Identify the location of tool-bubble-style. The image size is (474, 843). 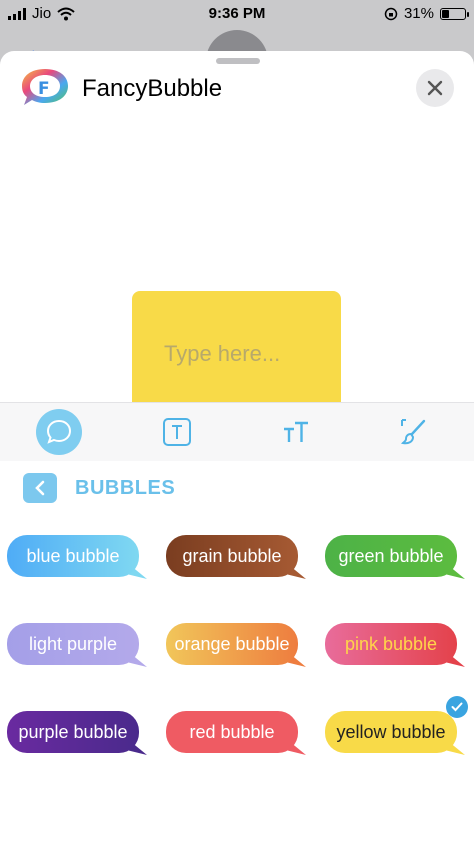
(59, 432).